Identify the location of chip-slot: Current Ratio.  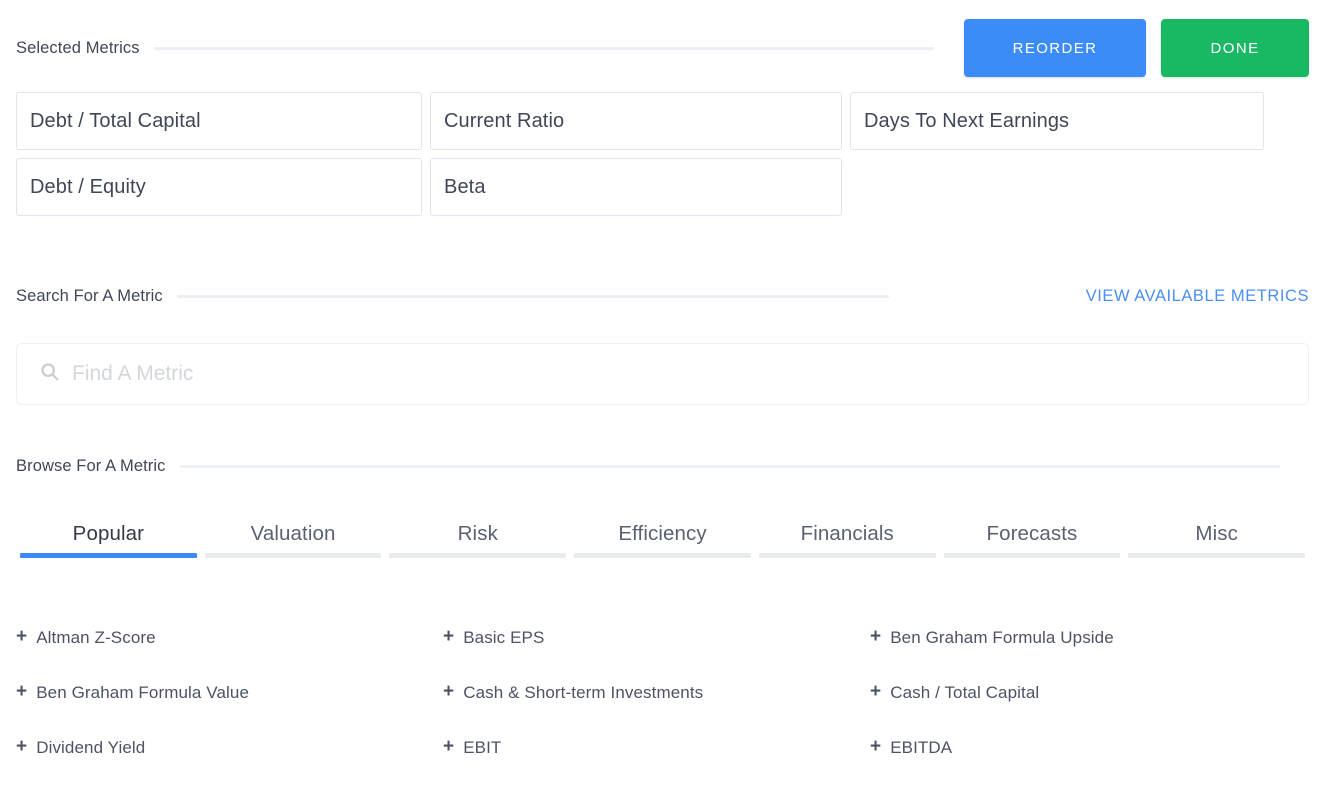
(640, 125).